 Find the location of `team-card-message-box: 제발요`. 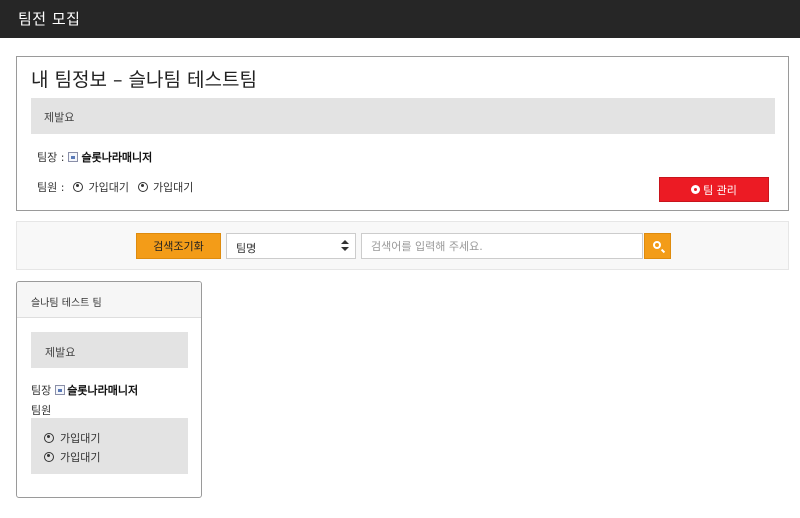

team-card-message-box: 제발요 is located at coordinates (109, 350).